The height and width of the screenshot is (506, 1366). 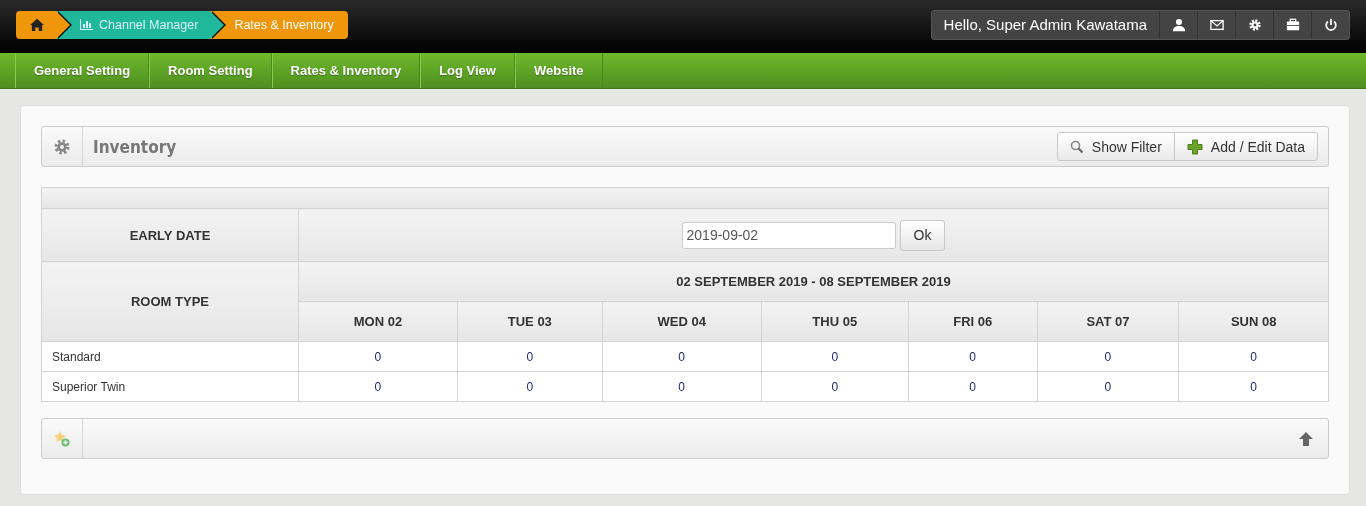 What do you see at coordinates (1108, 321) in the screenshot?
I see `table-header: SAT 07` at bounding box center [1108, 321].